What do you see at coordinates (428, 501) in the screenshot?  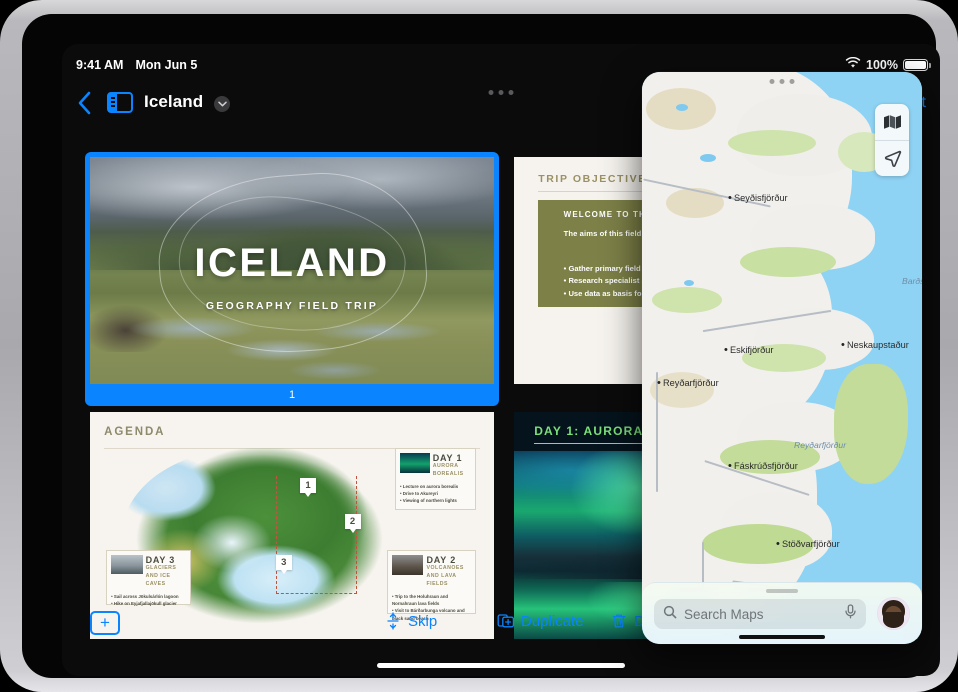 I see `day1-bullet: • Viewing of northern lights` at bounding box center [428, 501].